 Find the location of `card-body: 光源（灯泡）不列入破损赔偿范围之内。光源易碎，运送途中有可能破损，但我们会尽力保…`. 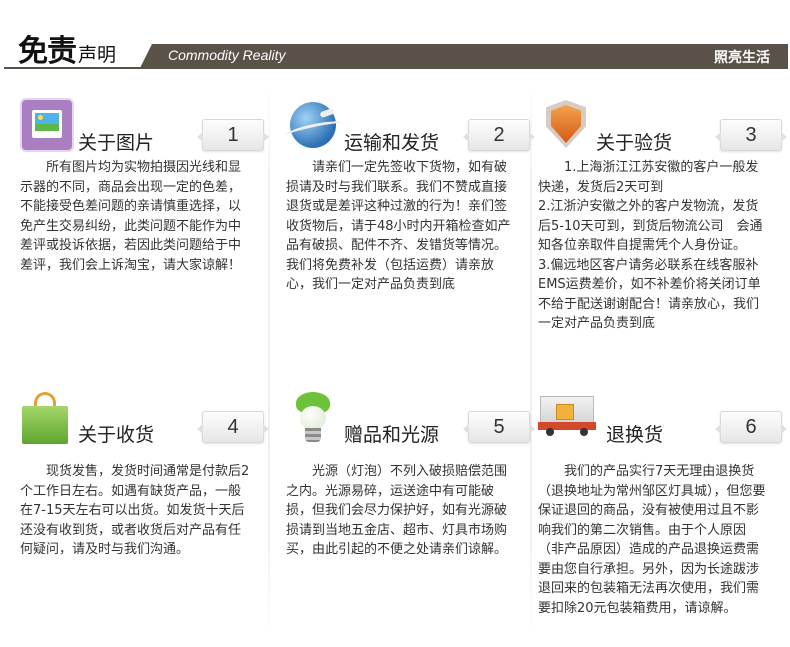

card-body: 光源（灯泡）不列入破损赔偿范围之内。光源易碎，运送途中有可能破损，但我们会尽力保… is located at coordinates (402, 511).